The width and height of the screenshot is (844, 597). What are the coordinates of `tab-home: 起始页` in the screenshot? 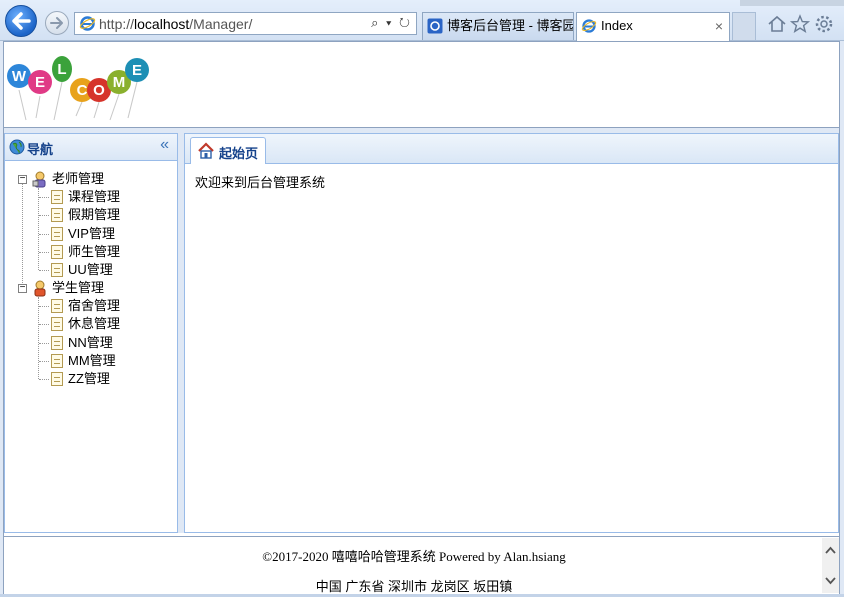 It's located at (228, 150).